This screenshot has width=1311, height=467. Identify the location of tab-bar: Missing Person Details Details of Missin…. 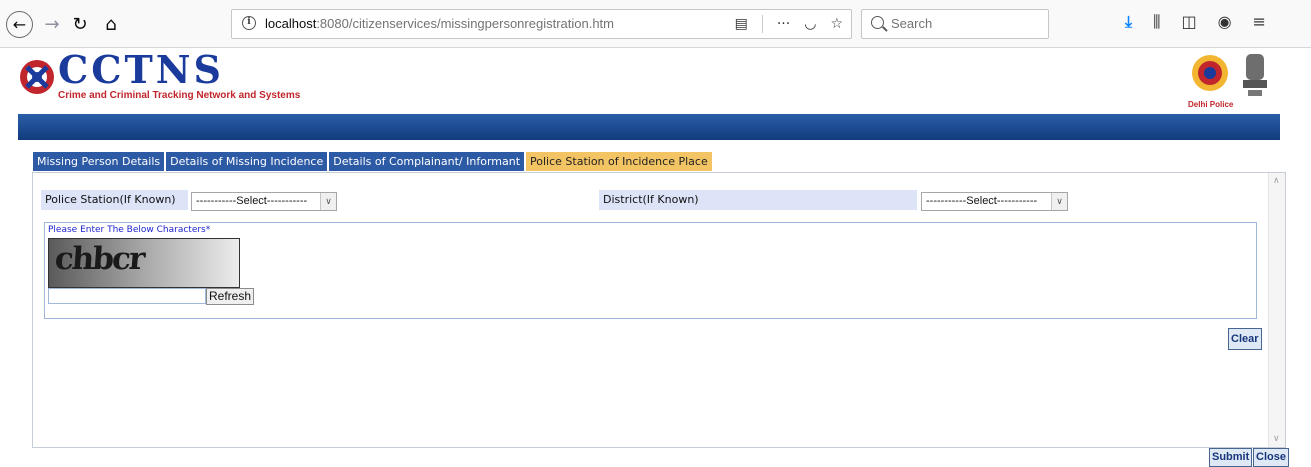
(372, 161).